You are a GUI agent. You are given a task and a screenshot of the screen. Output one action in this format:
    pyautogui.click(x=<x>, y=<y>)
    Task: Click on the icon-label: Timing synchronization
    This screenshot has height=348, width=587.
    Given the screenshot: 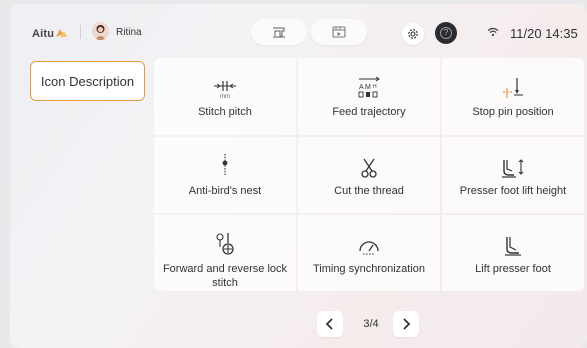 What is the action you would take?
    pyautogui.click(x=369, y=269)
    